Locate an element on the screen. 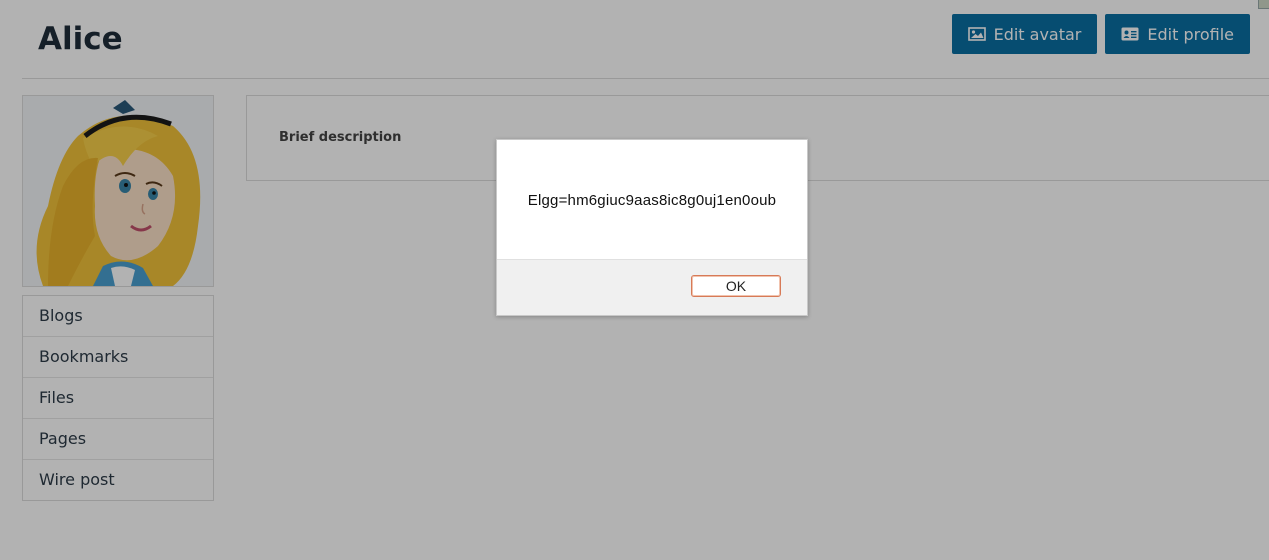 The width and height of the screenshot is (1269, 560). alert-dialog: Elgg=hm6giuc9aas8ic8g0uj1en0oub OK is located at coordinates (652, 227).